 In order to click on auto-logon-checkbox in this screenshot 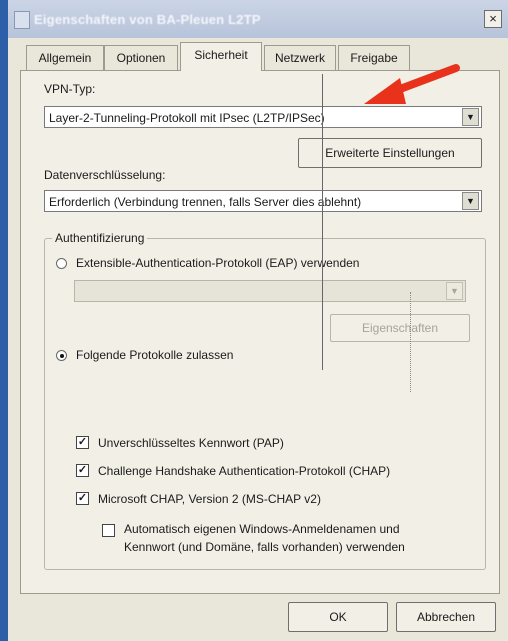, I will do `click(108, 530)`.